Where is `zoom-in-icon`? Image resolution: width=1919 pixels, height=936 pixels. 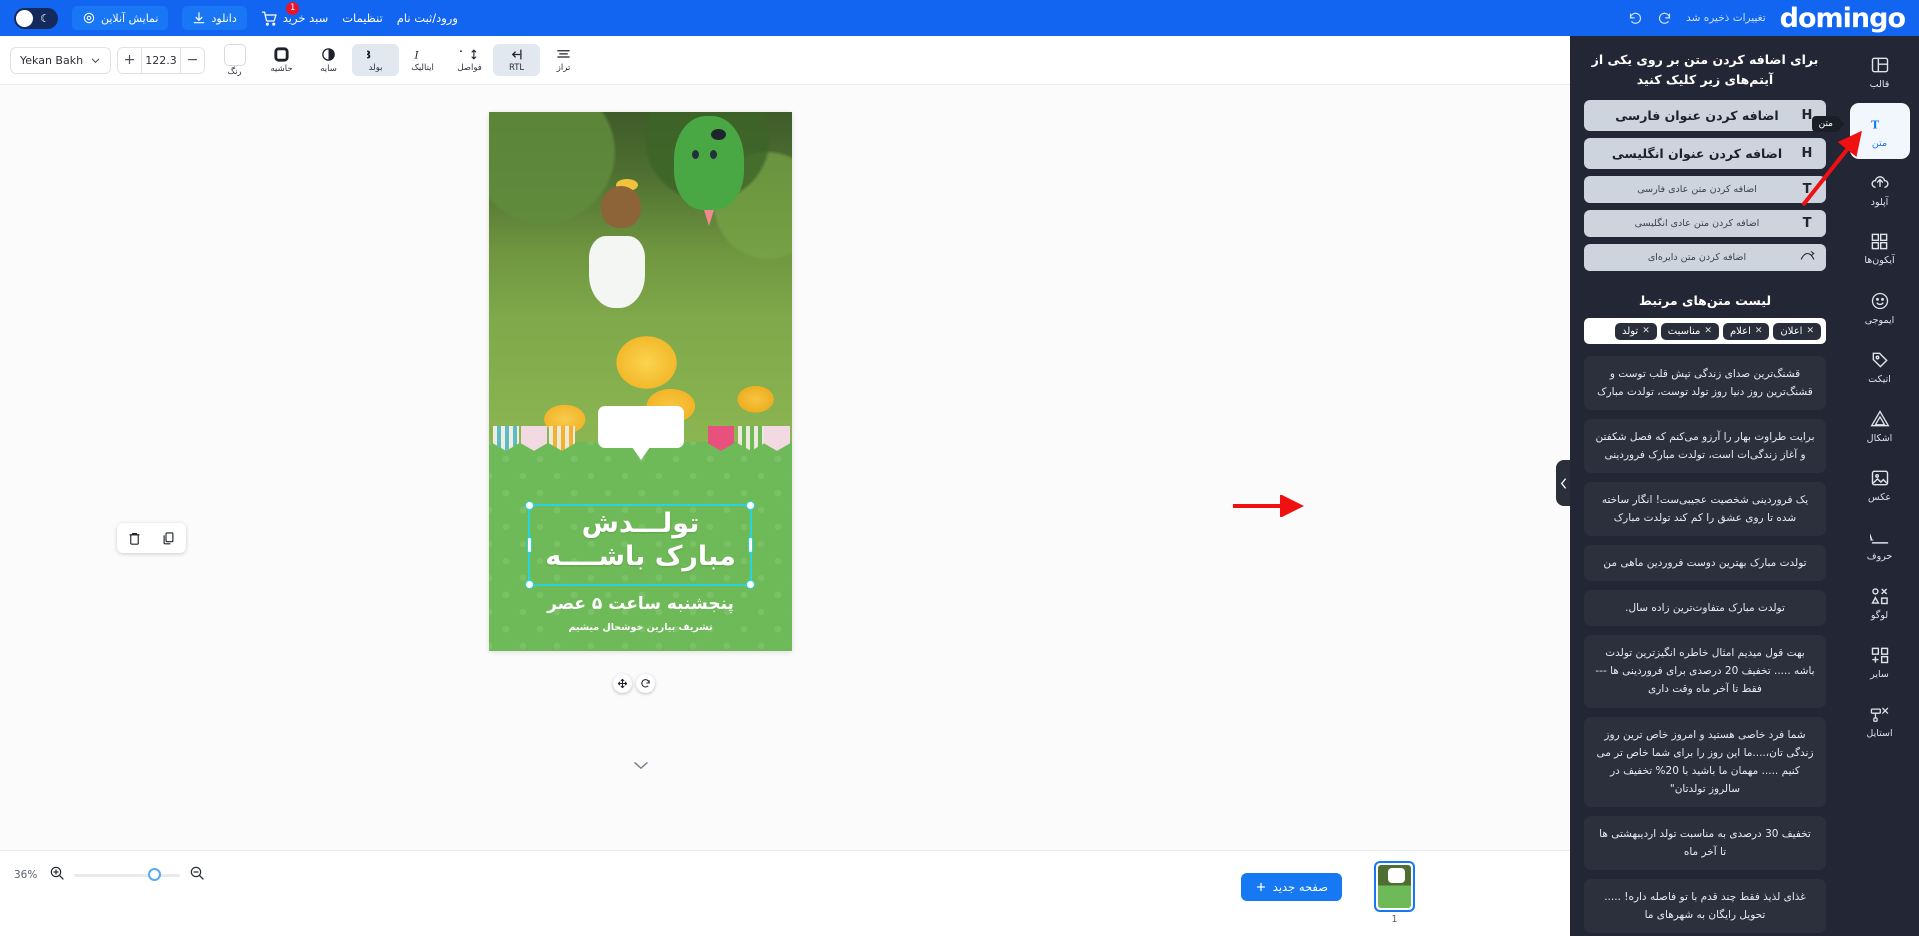 zoom-in-icon is located at coordinates (57, 875).